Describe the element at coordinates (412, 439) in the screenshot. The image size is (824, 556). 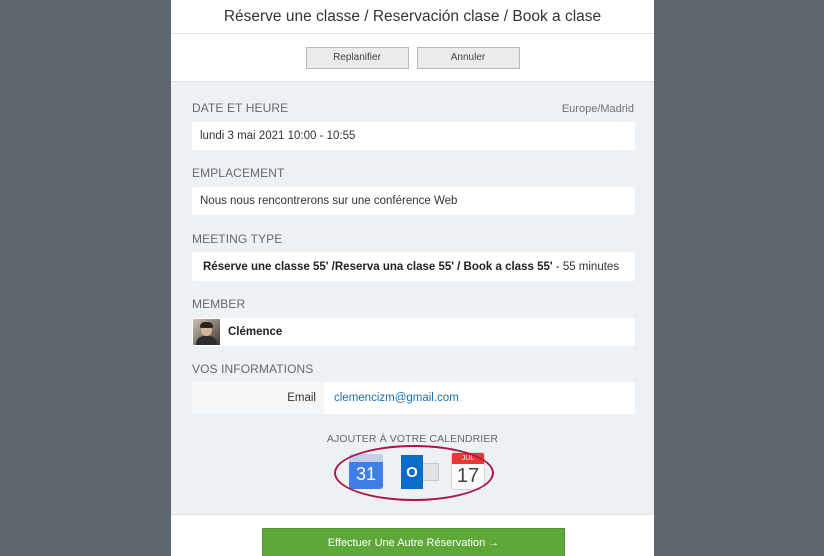
I see `add-to-calendar-label: AJOUTER À VOTRE CALENDRIER` at that location.